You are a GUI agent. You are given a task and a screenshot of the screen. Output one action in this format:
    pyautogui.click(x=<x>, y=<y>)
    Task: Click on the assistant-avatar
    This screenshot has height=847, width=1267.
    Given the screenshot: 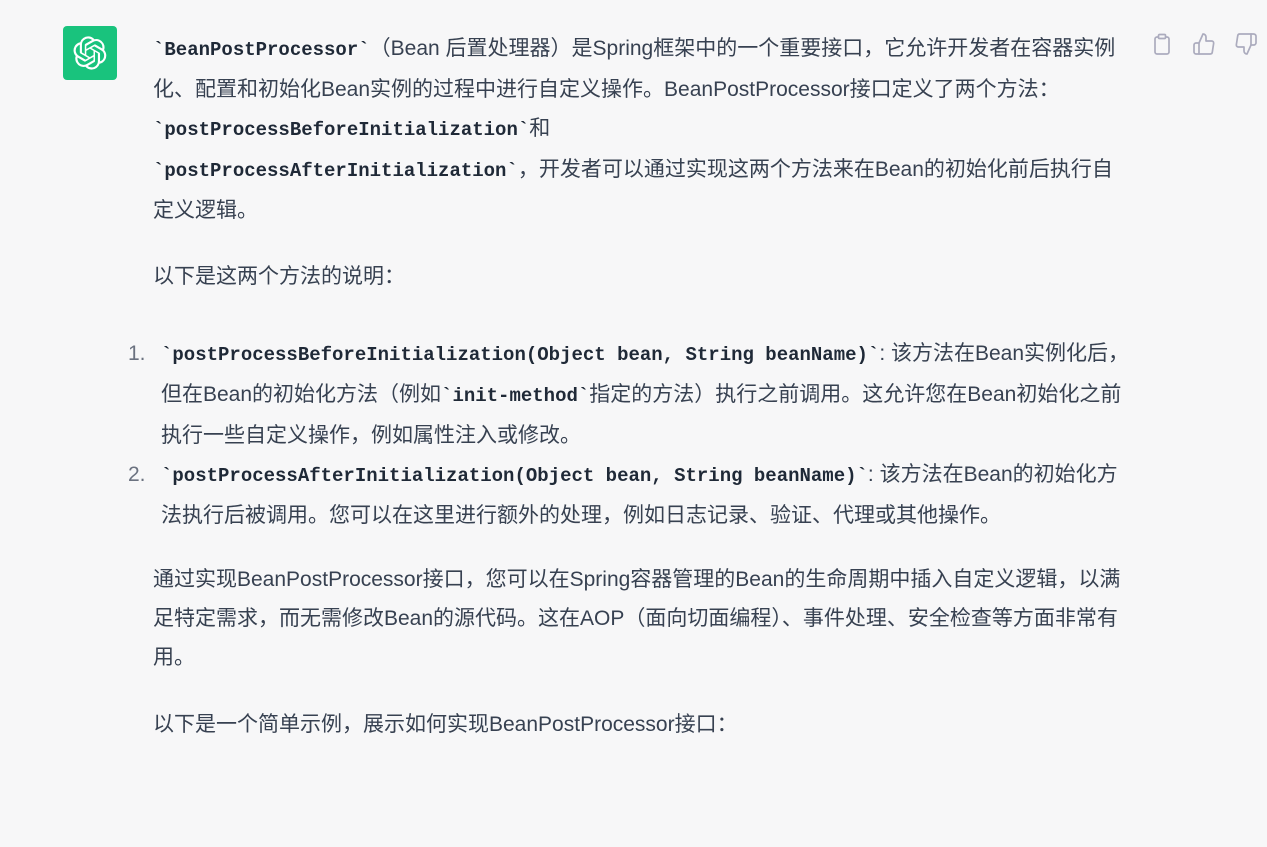 What is the action you would take?
    pyautogui.click(x=90, y=53)
    